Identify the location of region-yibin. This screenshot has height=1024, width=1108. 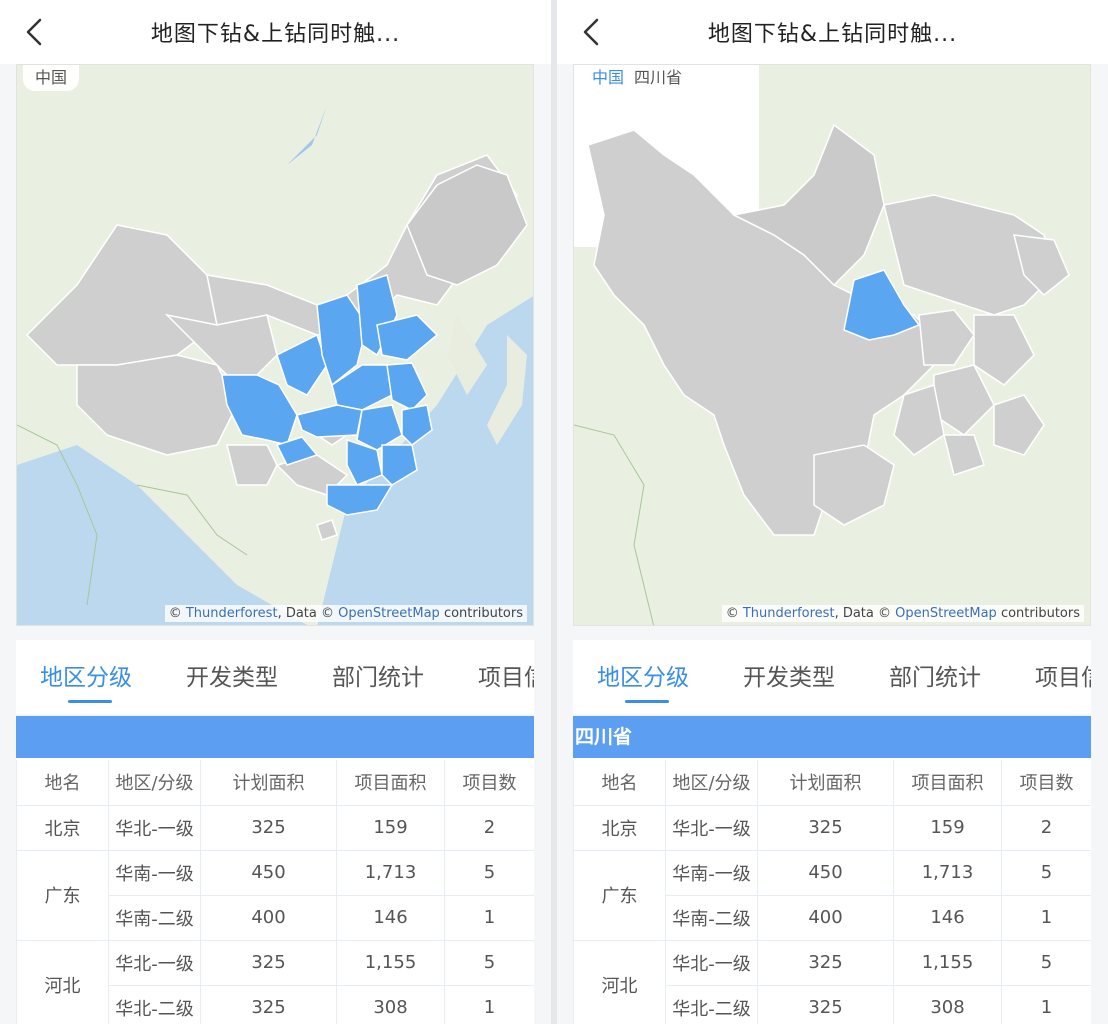
(964, 455).